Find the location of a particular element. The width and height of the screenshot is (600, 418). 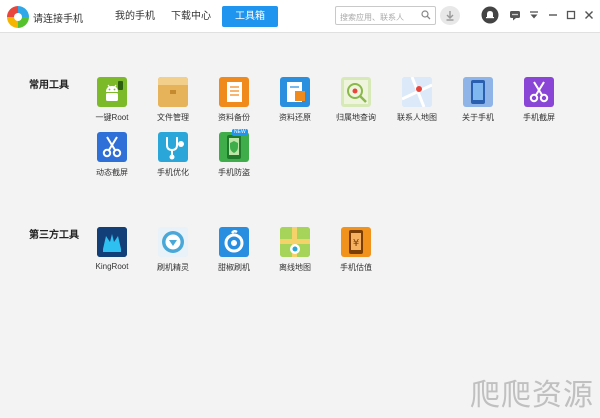

tool-about-phone: 关于手机 is located at coordinates (478, 100).